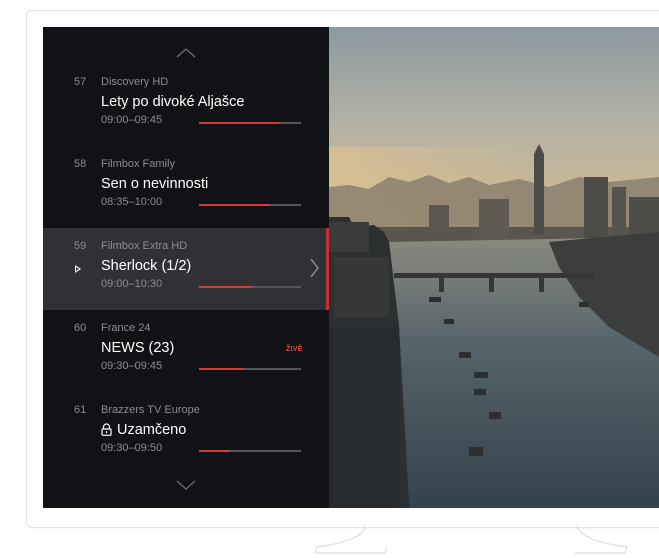 The height and width of the screenshot is (558, 659). I want to click on tv-stand-left, so click(351, 539).